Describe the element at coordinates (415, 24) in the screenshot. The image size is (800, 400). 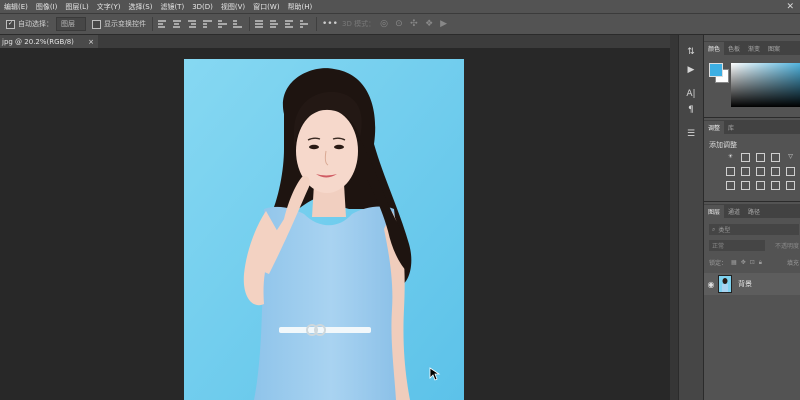
I see `3d-pan-icon: ✣` at that location.